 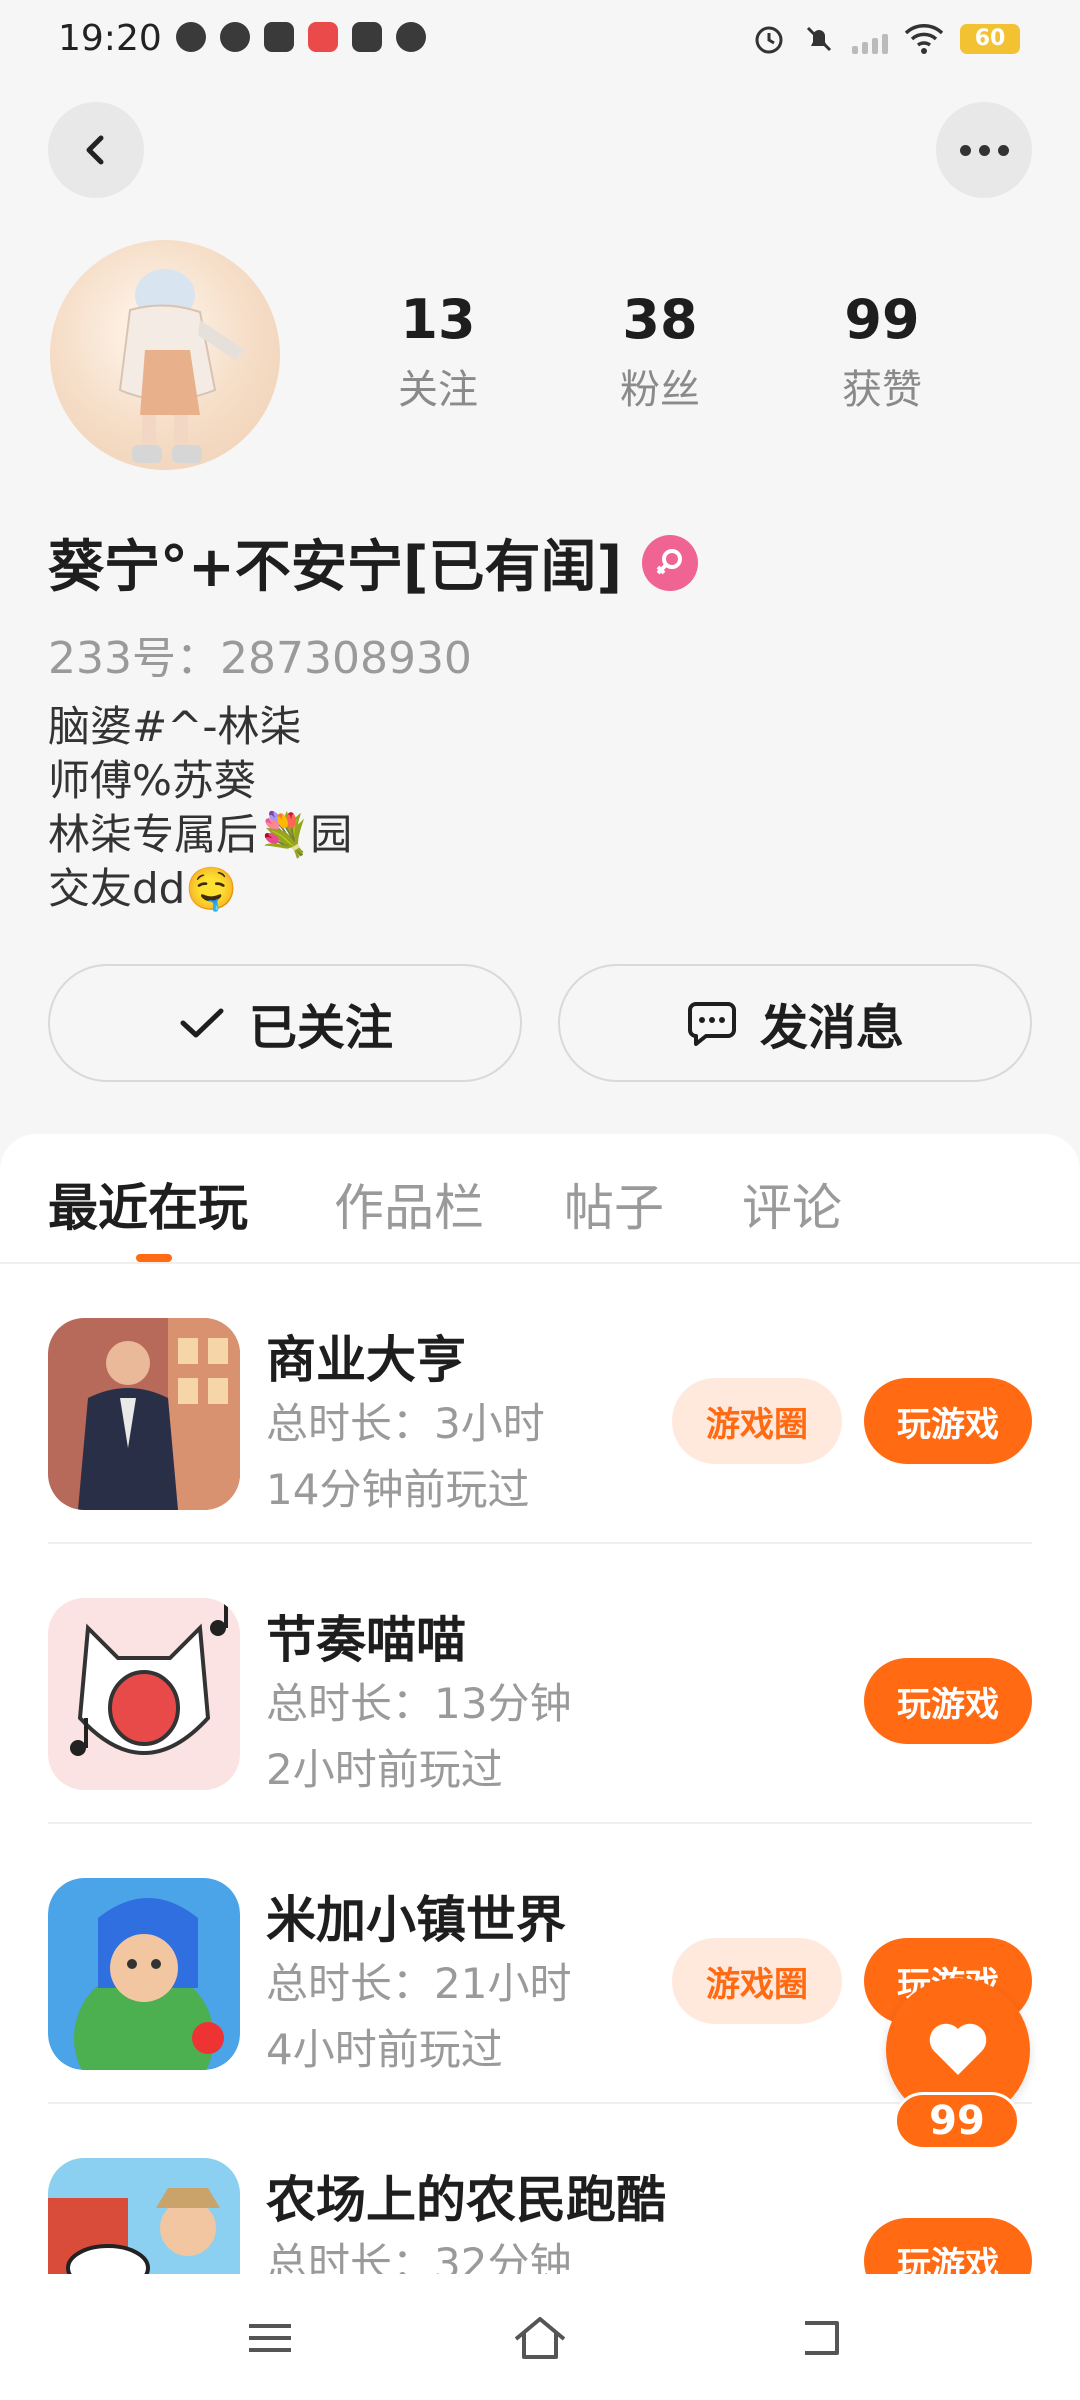 I want to click on notification-icons, so click(x=301, y=37).